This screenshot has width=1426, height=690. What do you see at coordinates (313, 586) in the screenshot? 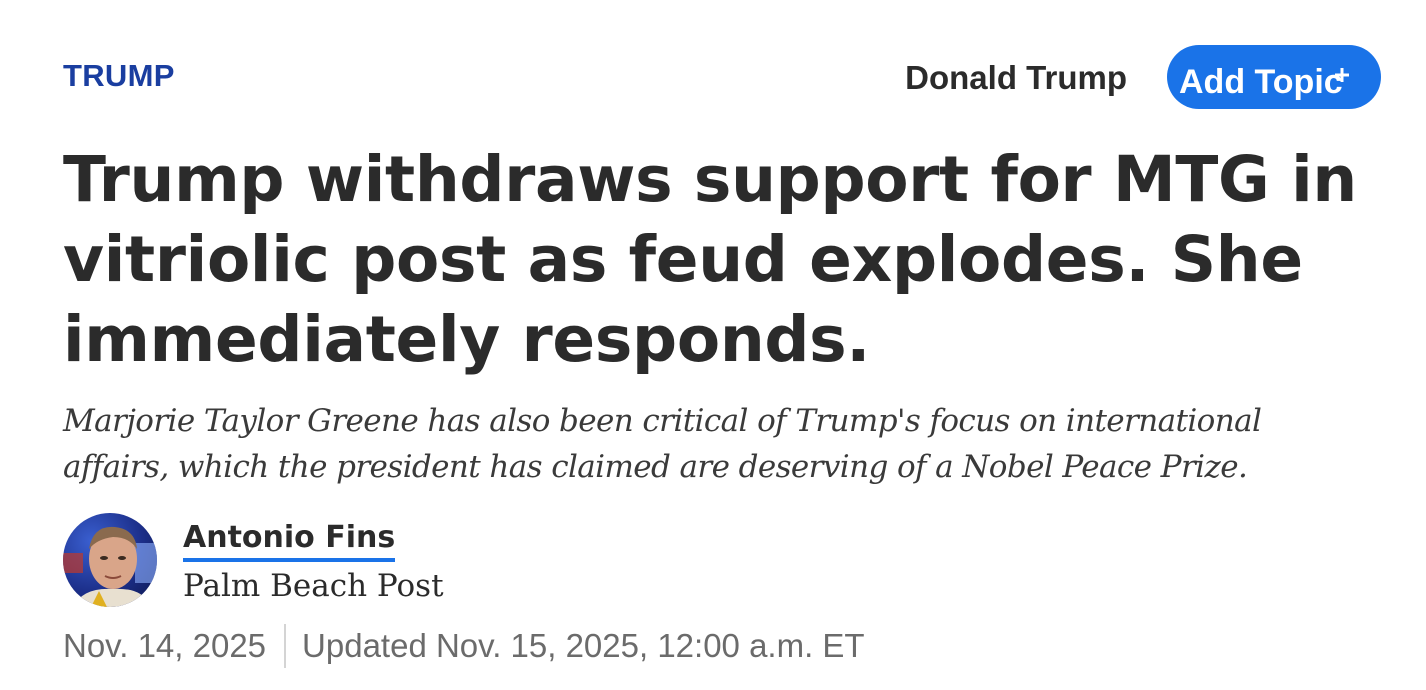
I see `publication-name: Palm Beach Post` at bounding box center [313, 586].